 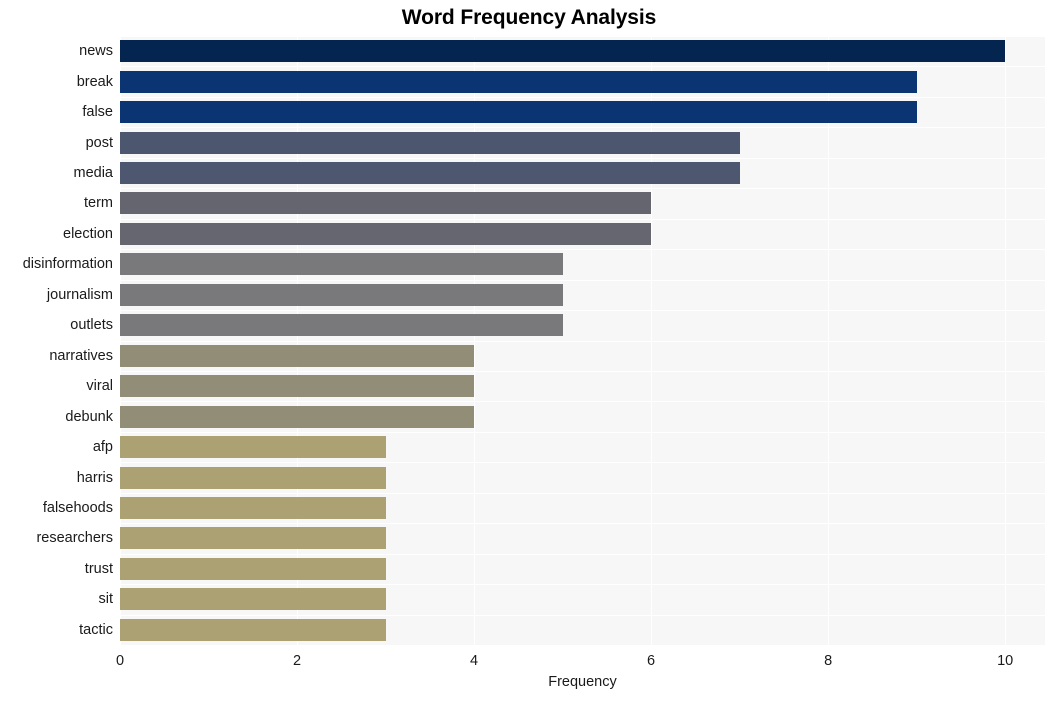 What do you see at coordinates (297, 386) in the screenshot?
I see `bar-viral` at bounding box center [297, 386].